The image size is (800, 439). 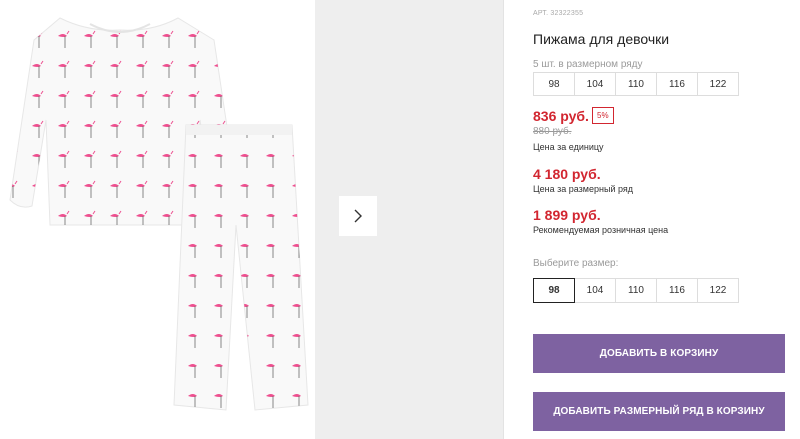 What do you see at coordinates (595, 290) in the screenshot?
I see `size-option-104: 104` at bounding box center [595, 290].